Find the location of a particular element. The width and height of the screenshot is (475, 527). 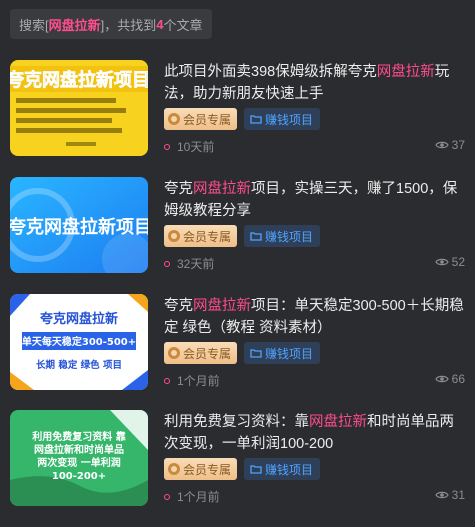

search-keyword: 网盘拉新 is located at coordinates (74, 25).